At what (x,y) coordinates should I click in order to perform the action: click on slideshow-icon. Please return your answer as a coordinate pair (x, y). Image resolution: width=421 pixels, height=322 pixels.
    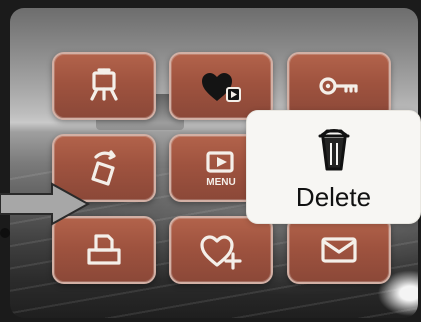
    Looking at the image, I should click on (104, 86).